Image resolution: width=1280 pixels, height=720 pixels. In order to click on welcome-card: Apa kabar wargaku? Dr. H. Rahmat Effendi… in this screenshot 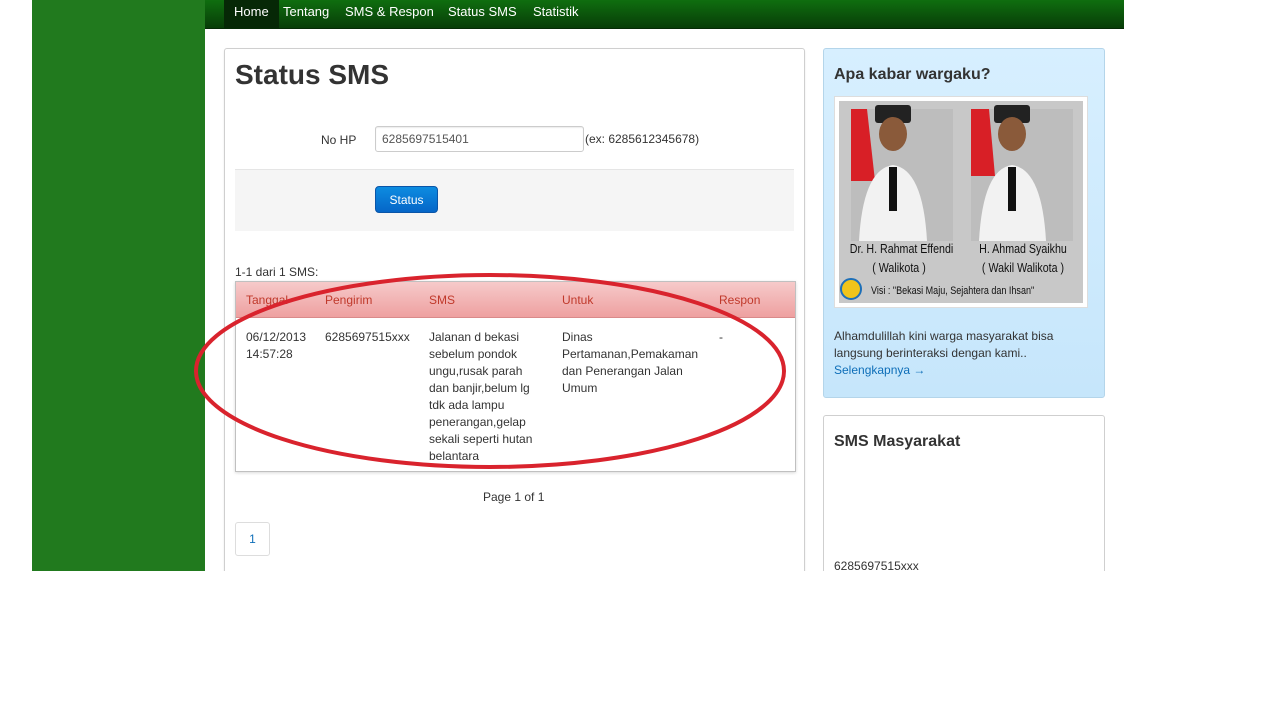, I will do `click(964, 223)`.